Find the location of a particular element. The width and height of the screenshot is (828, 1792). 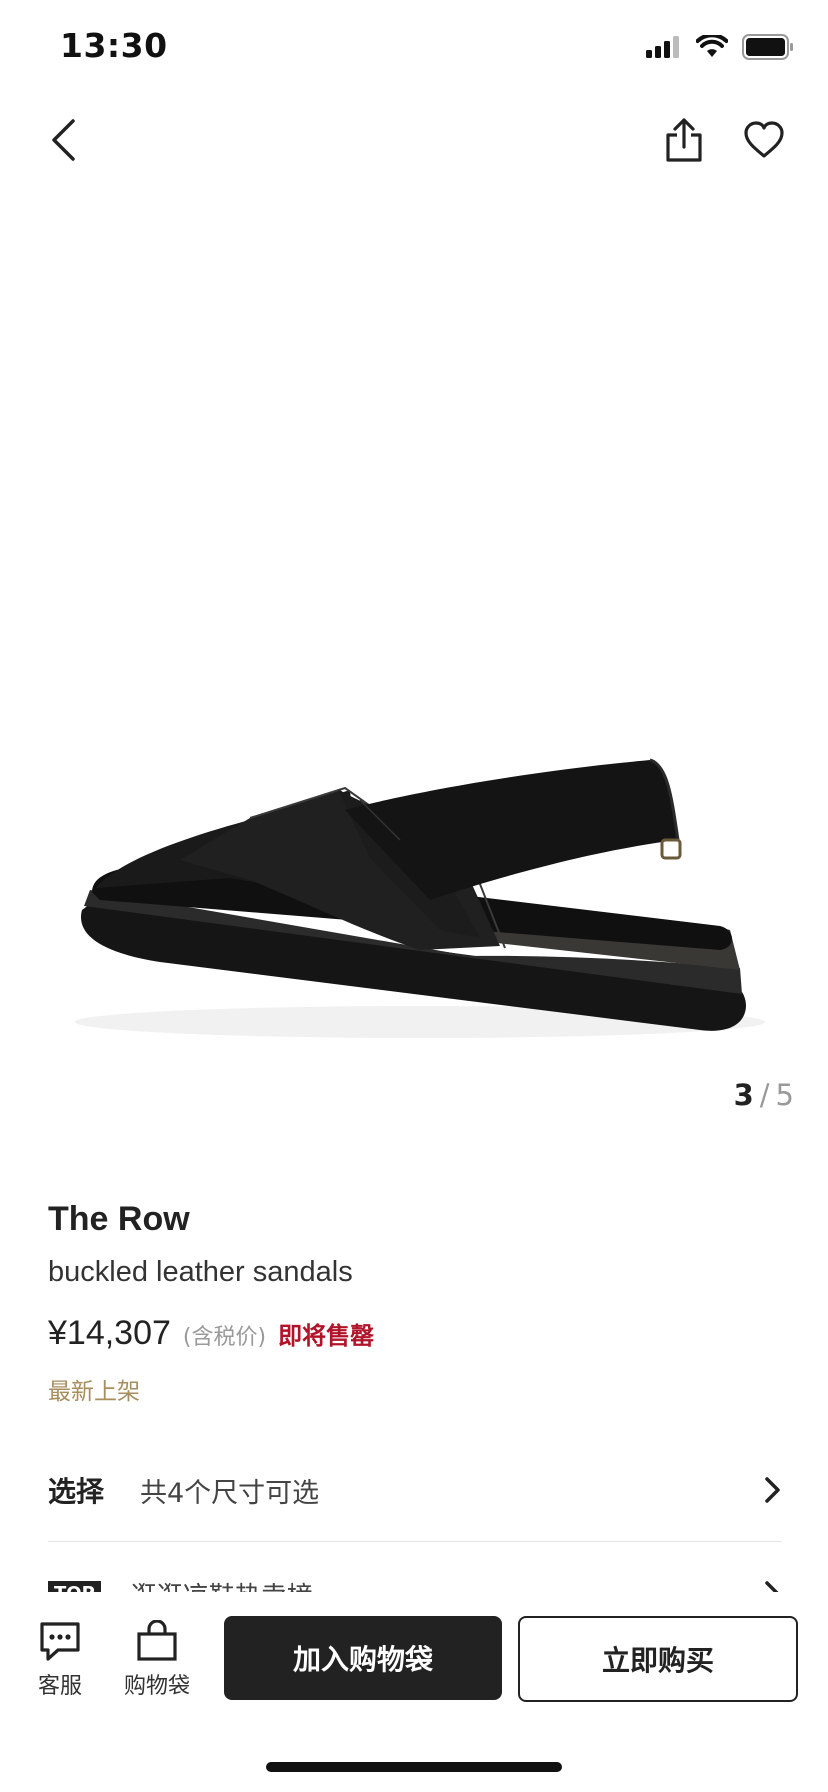

tax-note: (含税价) is located at coordinates (224, 1337).